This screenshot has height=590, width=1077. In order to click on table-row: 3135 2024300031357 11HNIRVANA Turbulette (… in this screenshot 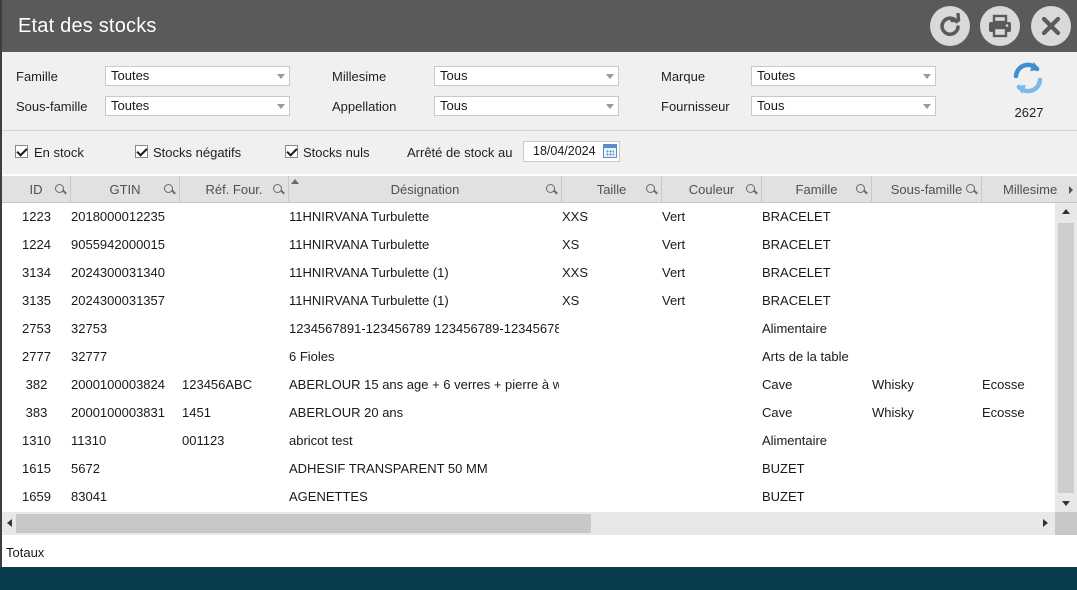, I will do `click(528, 301)`.